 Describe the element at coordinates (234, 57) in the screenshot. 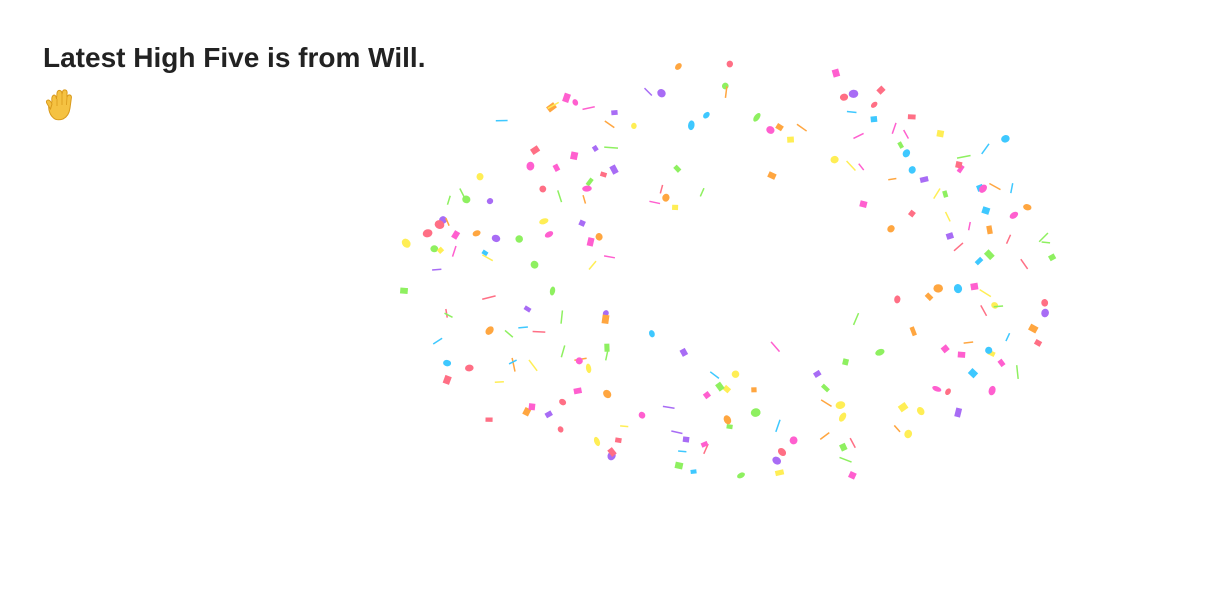

I see `latest-high-five-message: Latest High Five is from Will.` at that location.